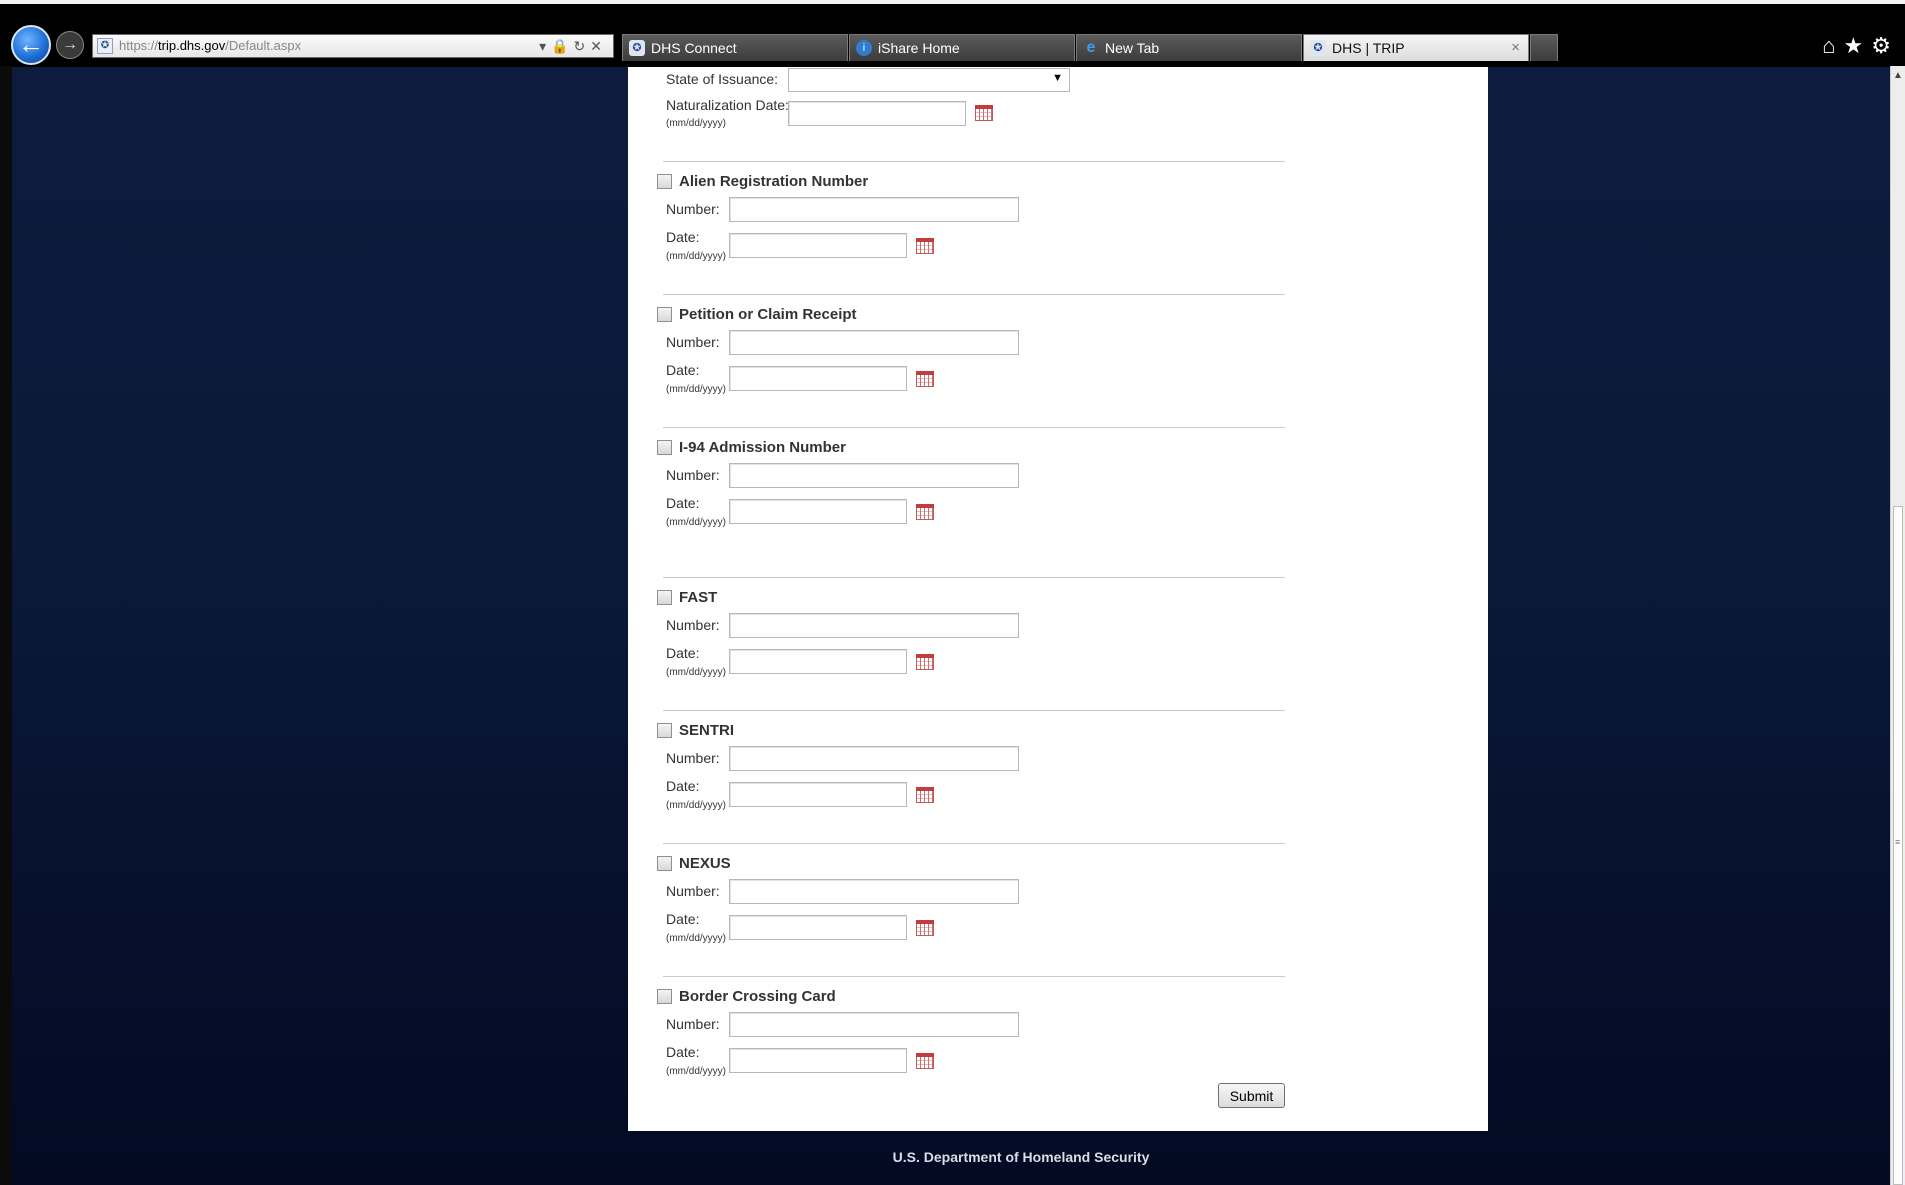 The height and width of the screenshot is (1185, 1905). I want to click on naturalization-date-field, so click(877, 113).